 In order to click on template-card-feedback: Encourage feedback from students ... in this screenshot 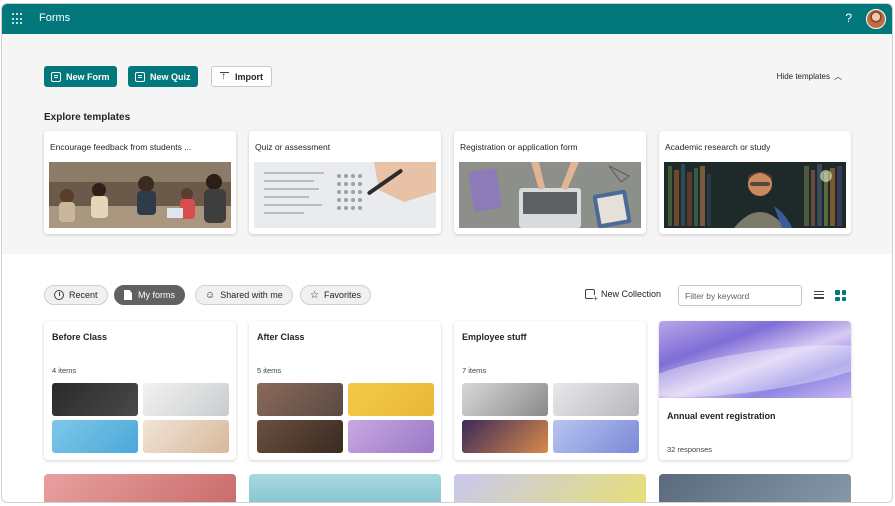, I will do `click(140, 182)`.